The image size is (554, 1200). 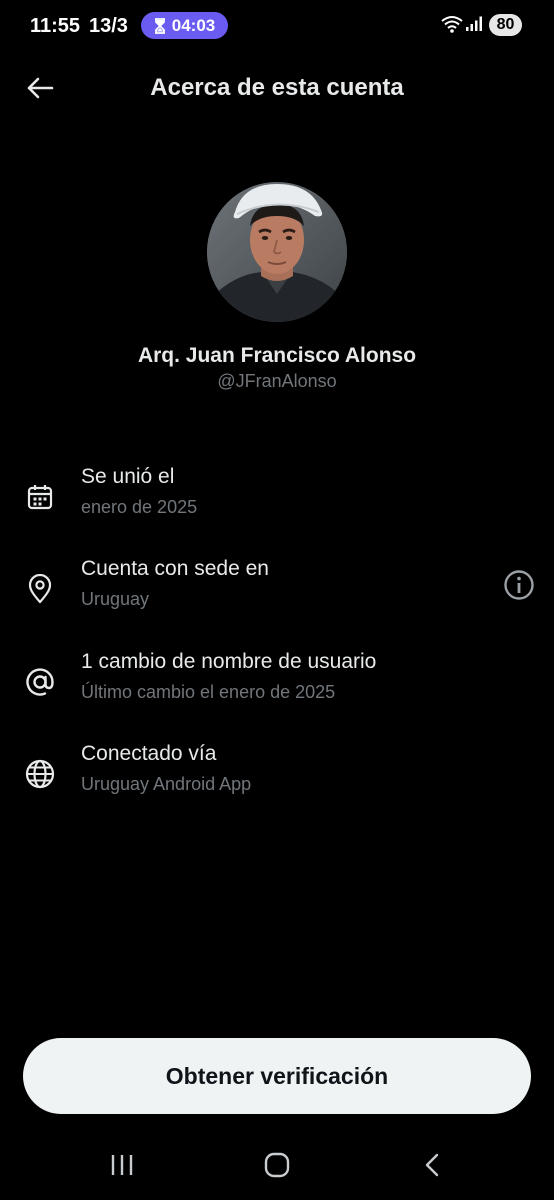 What do you see at coordinates (277, 355) in the screenshot?
I see `profile-name: Arq. Juan Francisco Alonso` at bounding box center [277, 355].